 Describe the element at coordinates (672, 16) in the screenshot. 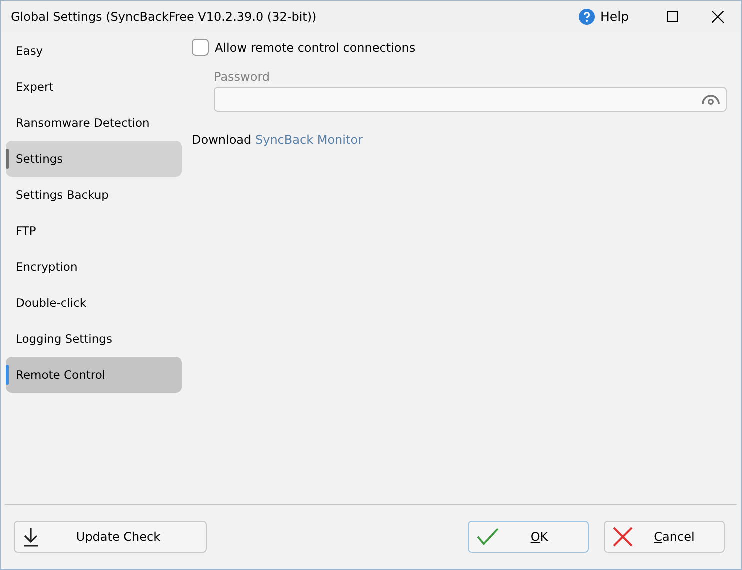

I see `maximize-icon` at that location.